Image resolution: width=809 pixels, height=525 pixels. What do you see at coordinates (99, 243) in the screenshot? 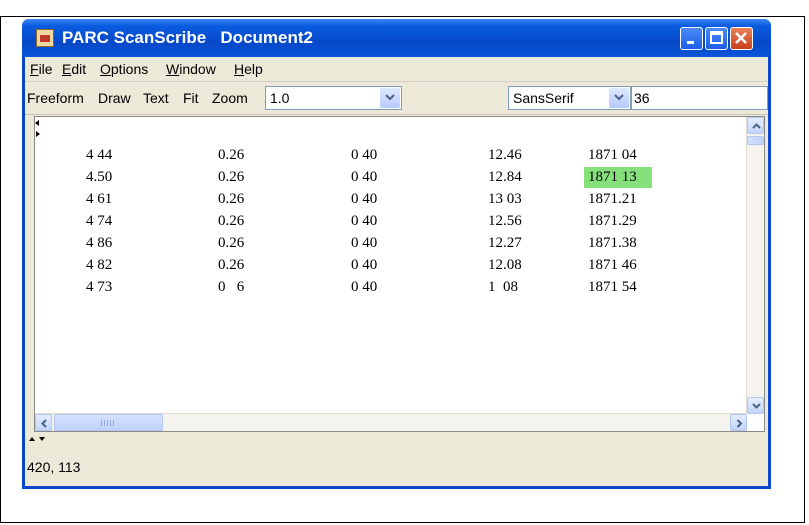
I see `cell-r5-c1: 4 86` at bounding box center [99, 243].